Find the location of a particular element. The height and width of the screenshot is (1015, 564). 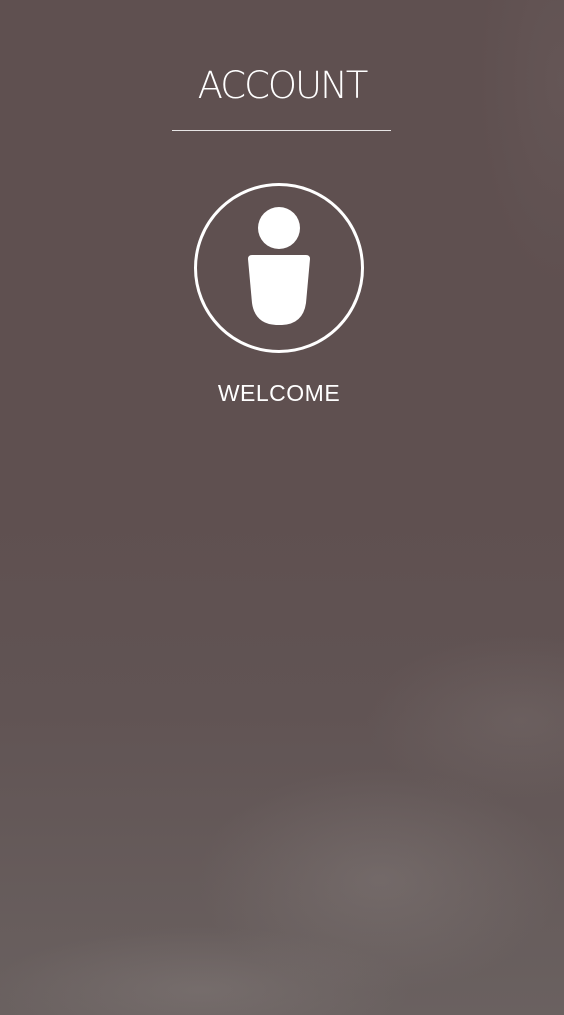

title-divider is located at coordinates (281, 130).